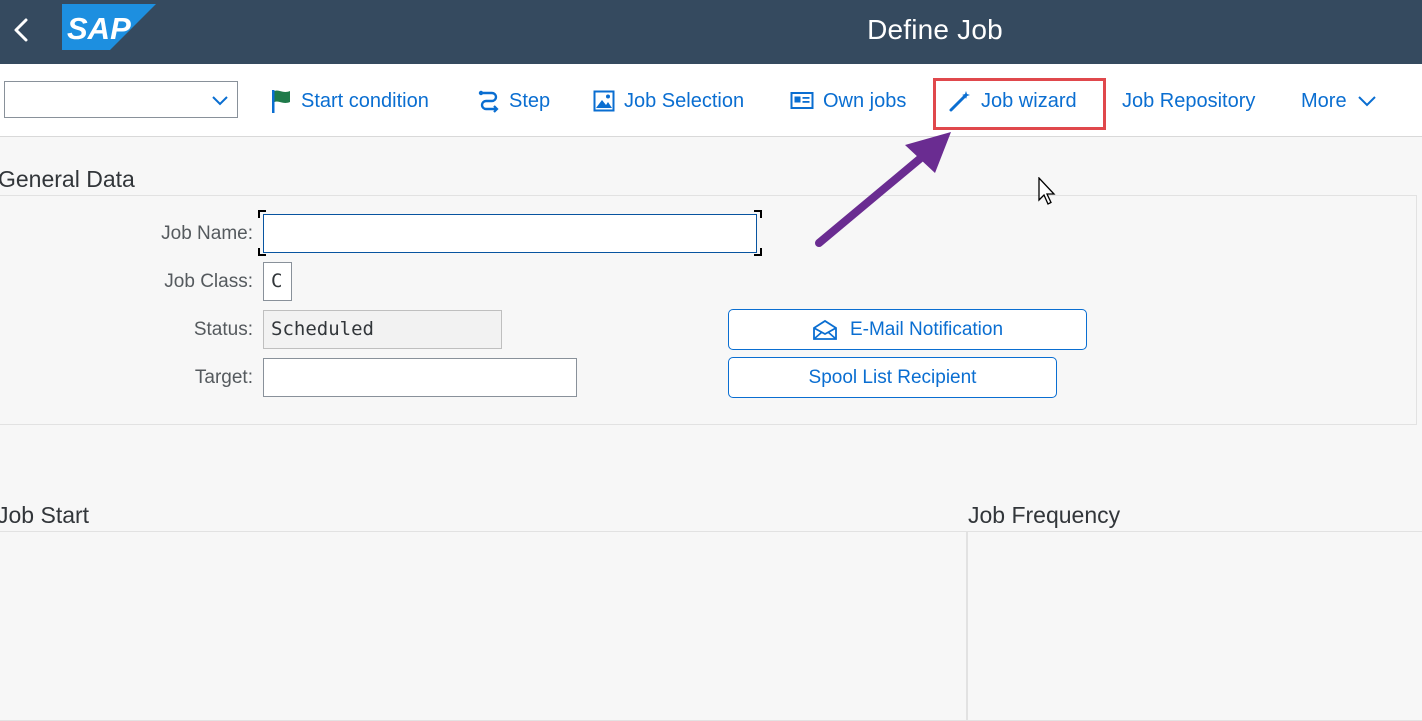  What do you see at coordinates (711, 32) in the screenshot?
I see `shell-bar: SAP Define Job` at bounding box center [711, 32].